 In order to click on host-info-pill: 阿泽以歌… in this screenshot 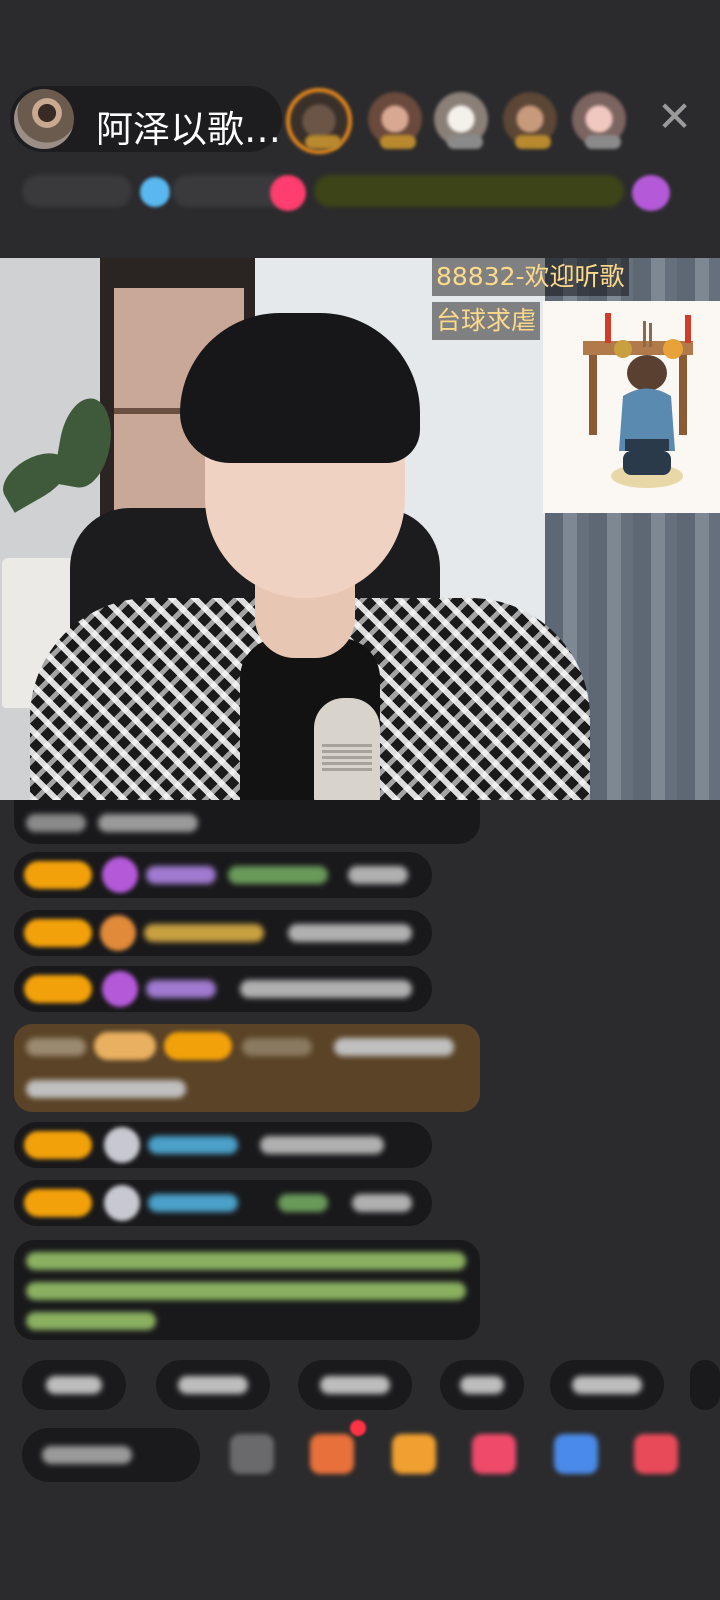, I will do `click(146, 119)`.